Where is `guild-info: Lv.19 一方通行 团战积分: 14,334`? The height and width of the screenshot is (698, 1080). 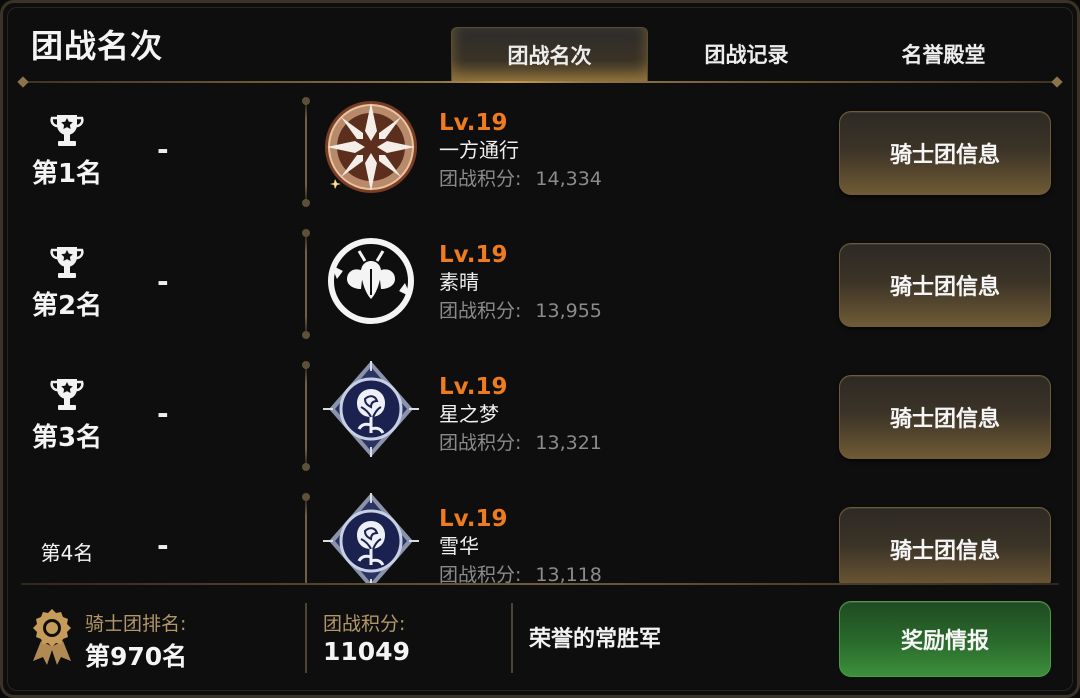 guild-info: Lv.19 一方通行 团战积分: 14,334 is located at coordinates (520, 152).